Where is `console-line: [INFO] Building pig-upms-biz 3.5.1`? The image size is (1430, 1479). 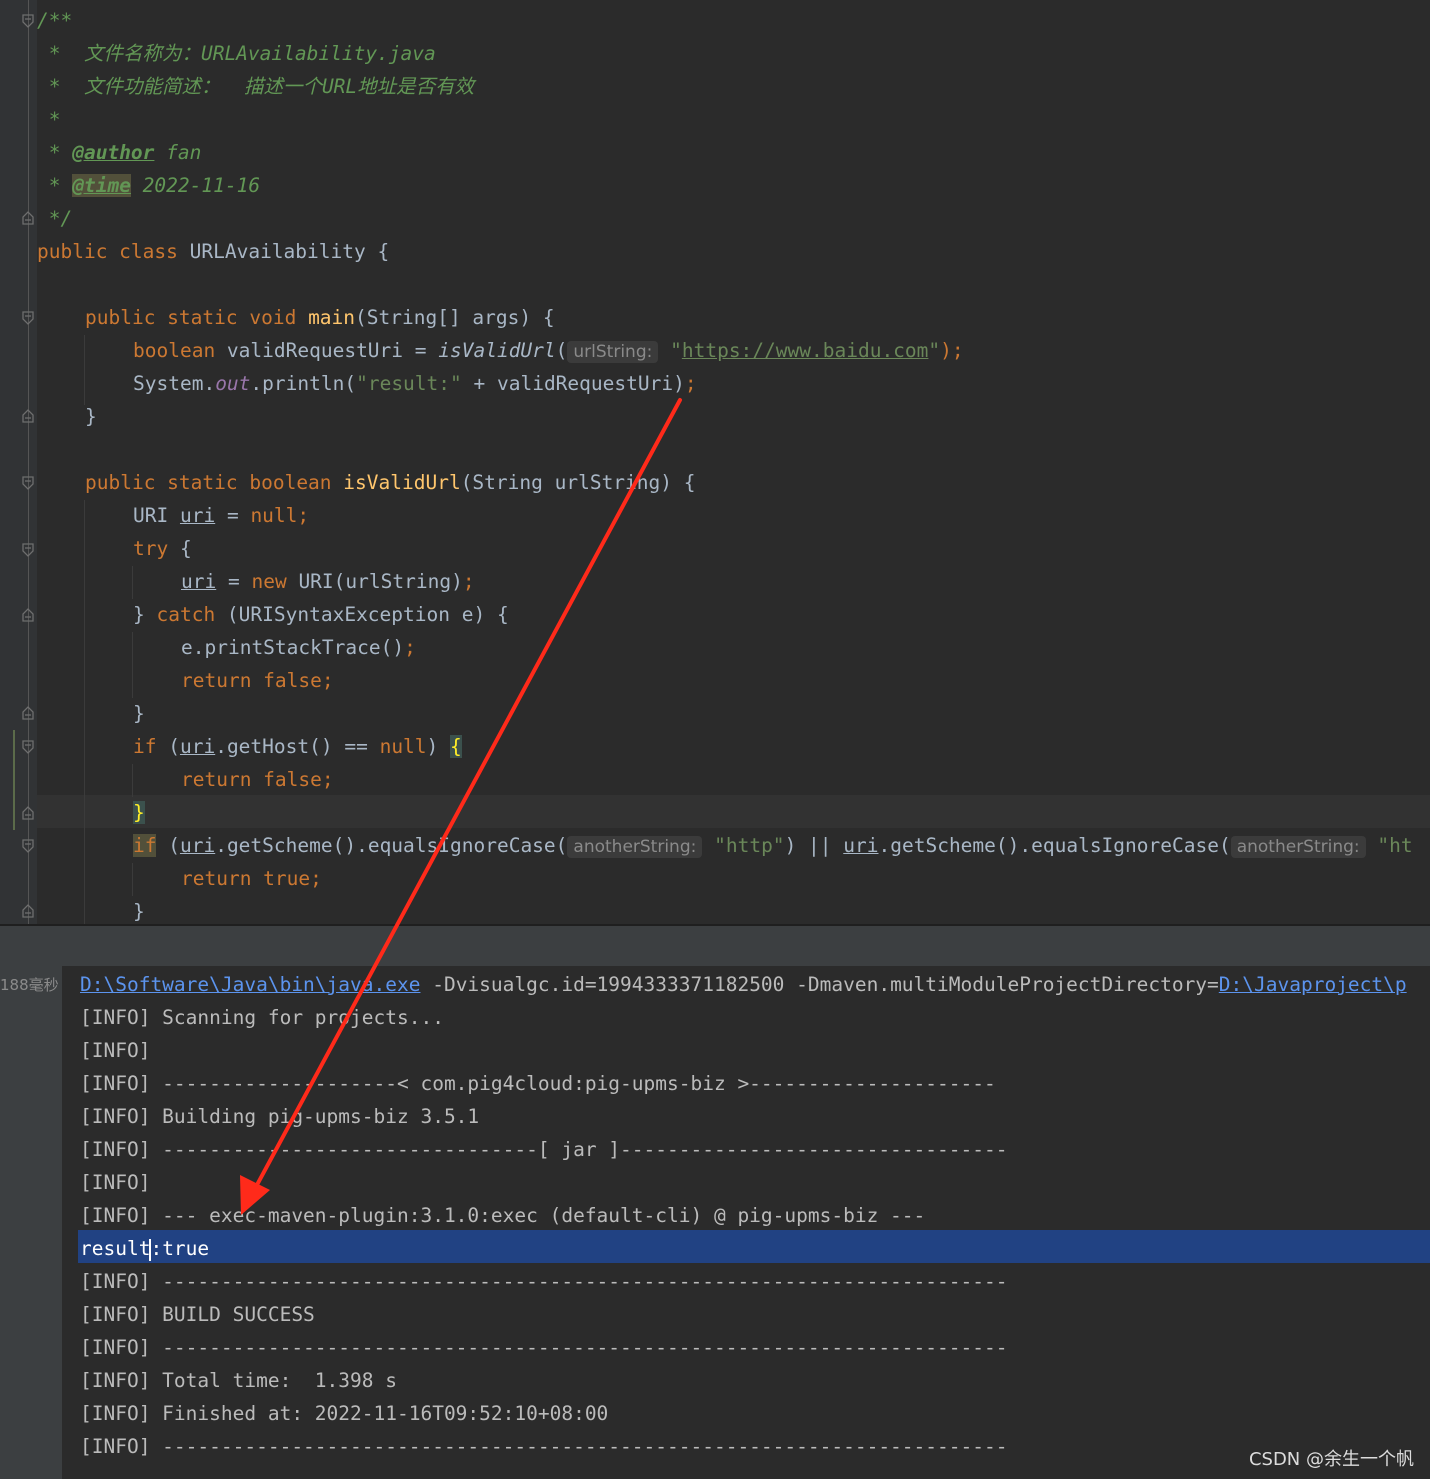
console-line: [INFO] Building pig-upms-biz 3.5.1 is located at coordinates (279, 1116).